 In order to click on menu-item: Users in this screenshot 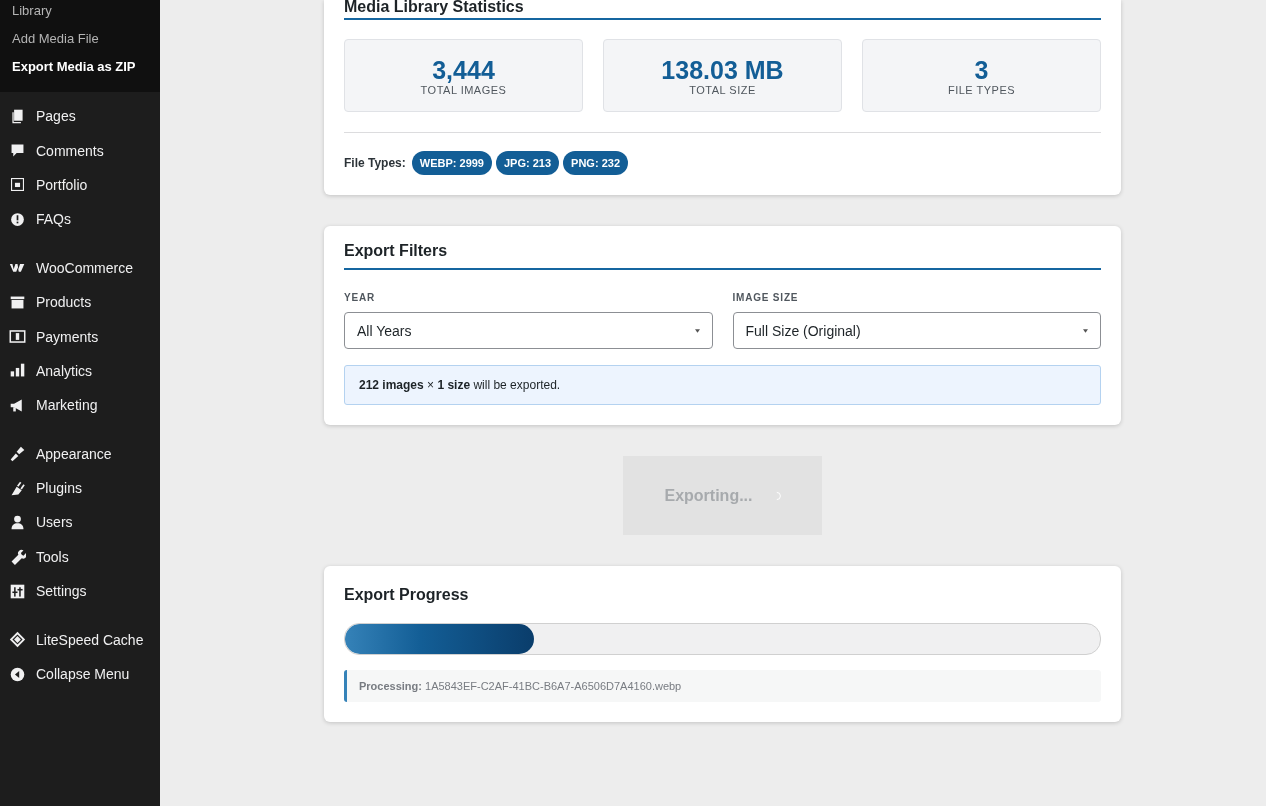, I will do `click(80, 522)`.